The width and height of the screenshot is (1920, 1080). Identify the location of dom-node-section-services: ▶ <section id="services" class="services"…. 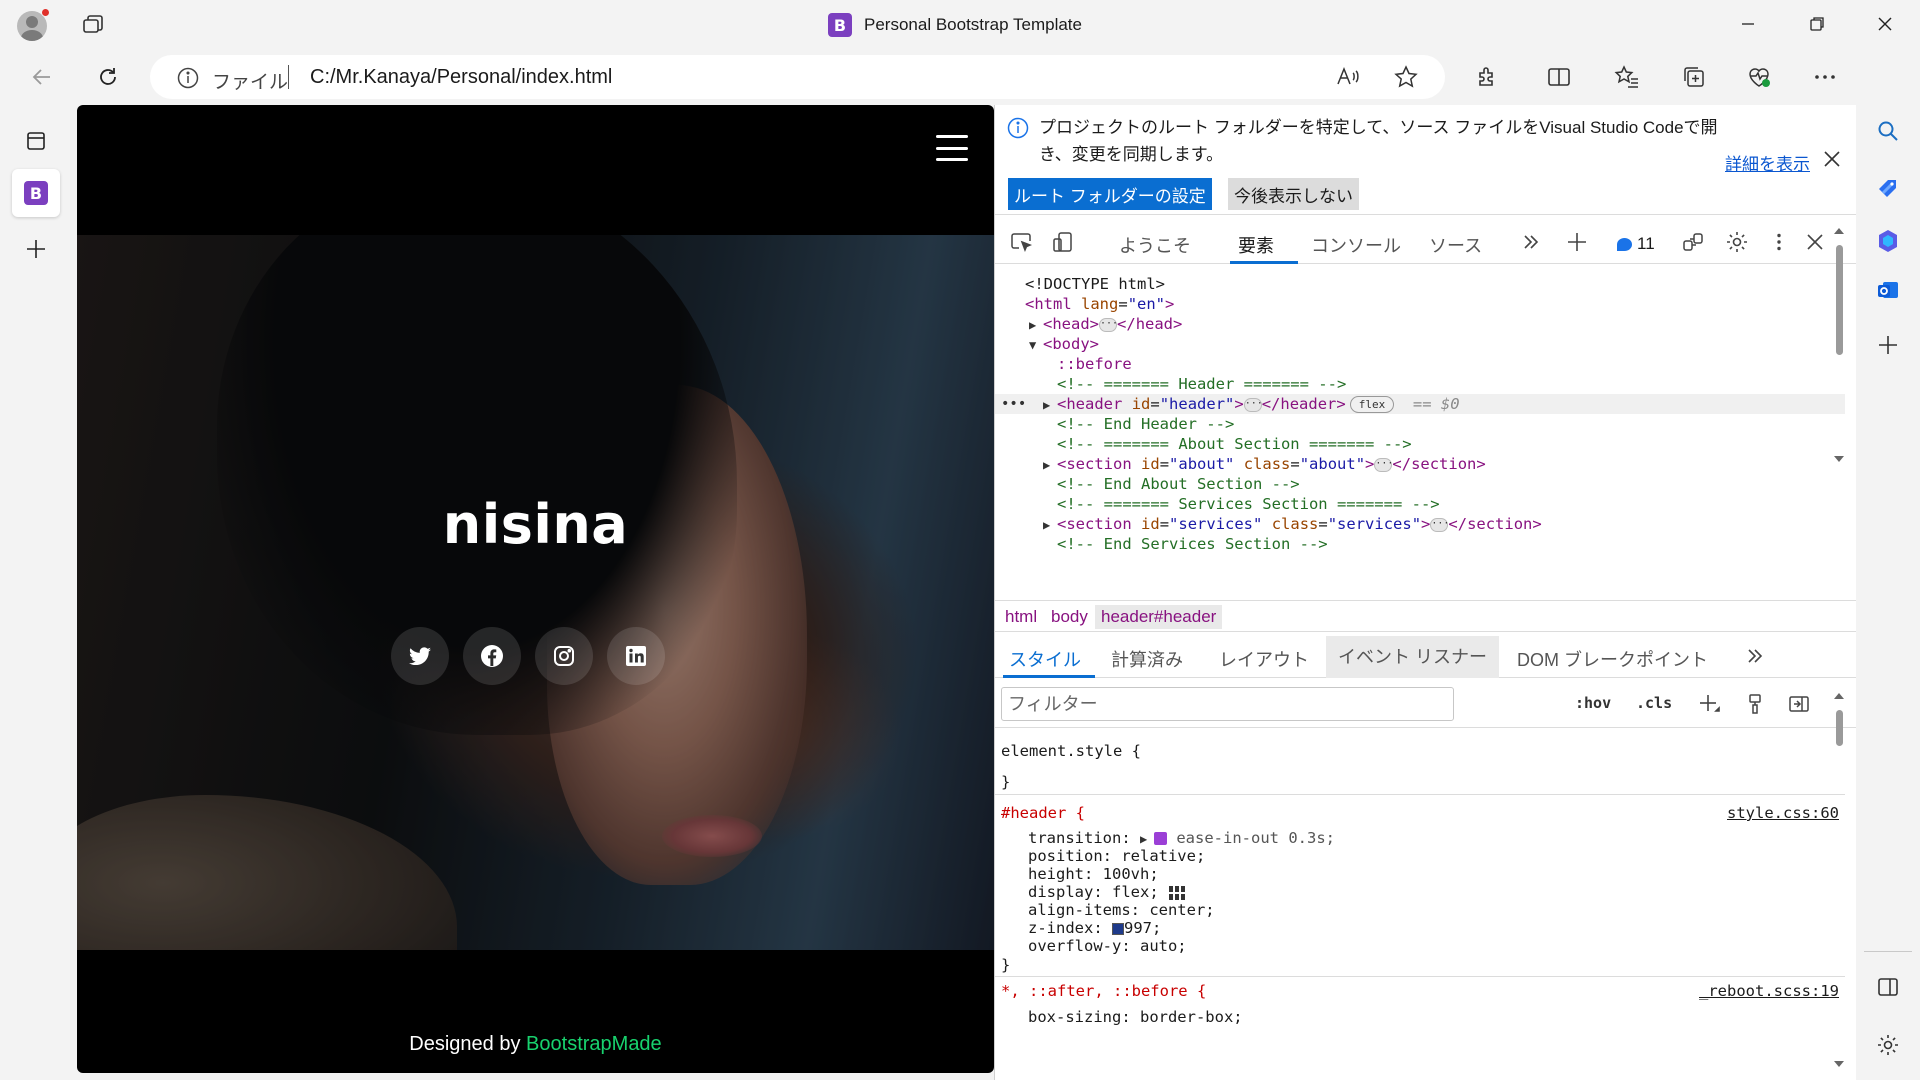
(1420, 524).